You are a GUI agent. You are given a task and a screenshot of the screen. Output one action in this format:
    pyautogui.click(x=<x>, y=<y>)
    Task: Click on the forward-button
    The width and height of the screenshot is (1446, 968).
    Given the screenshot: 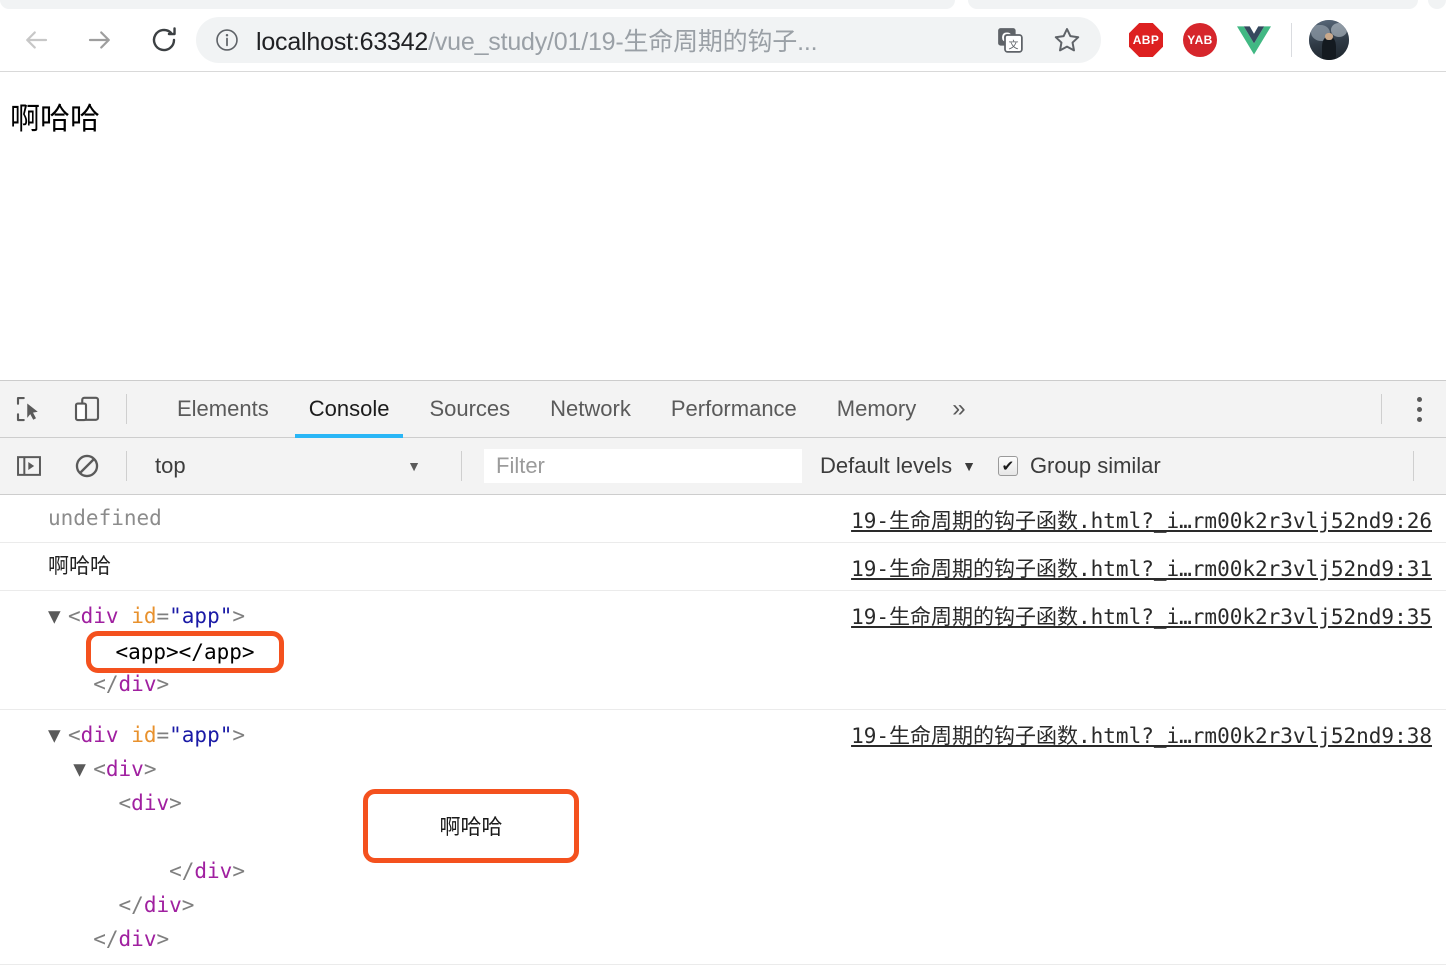 What is the action you would take?
    pyautogui.click(x=100, y=40)
    